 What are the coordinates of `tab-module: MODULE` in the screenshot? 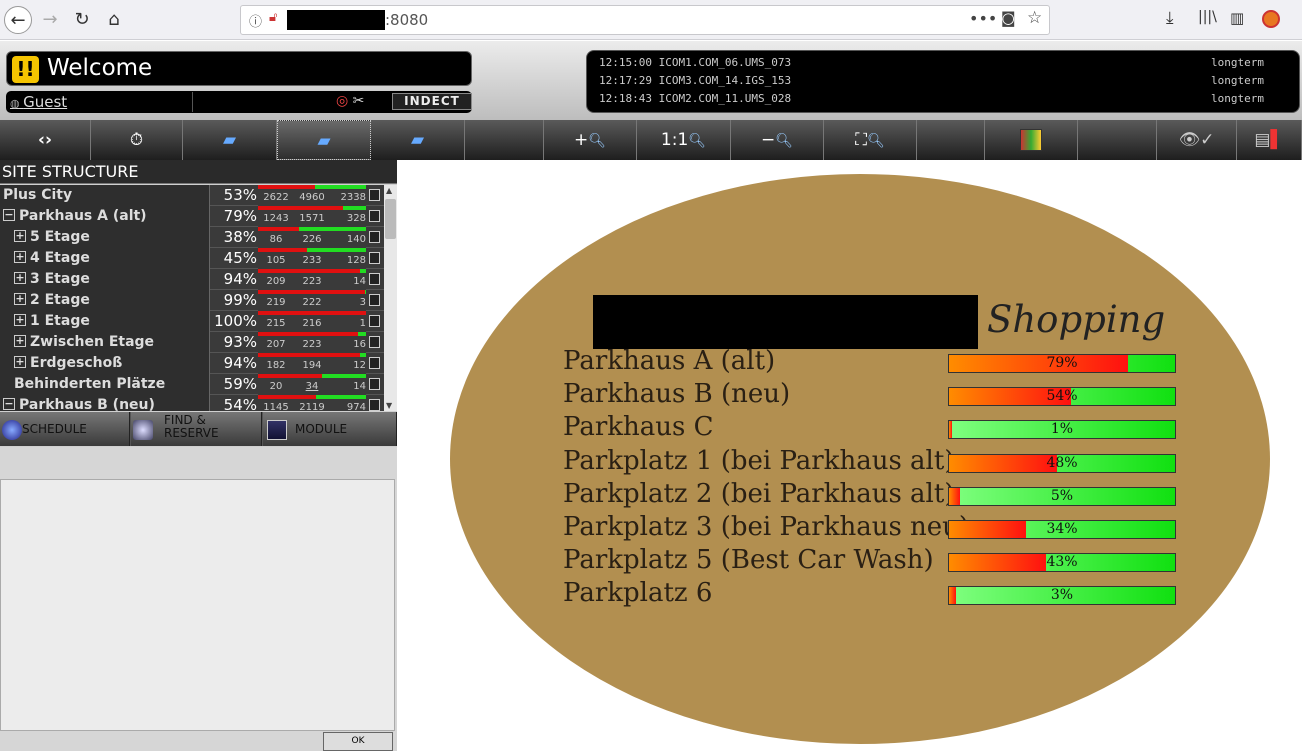 It's located at (330, 429).